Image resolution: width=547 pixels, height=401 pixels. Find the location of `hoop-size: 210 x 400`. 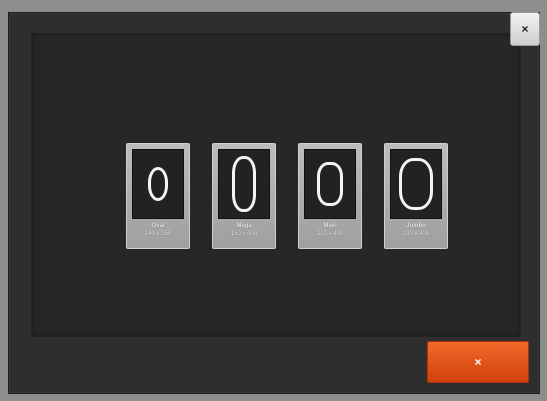

hoop-size: 210 x 400 is located at coordinates (330, 234).